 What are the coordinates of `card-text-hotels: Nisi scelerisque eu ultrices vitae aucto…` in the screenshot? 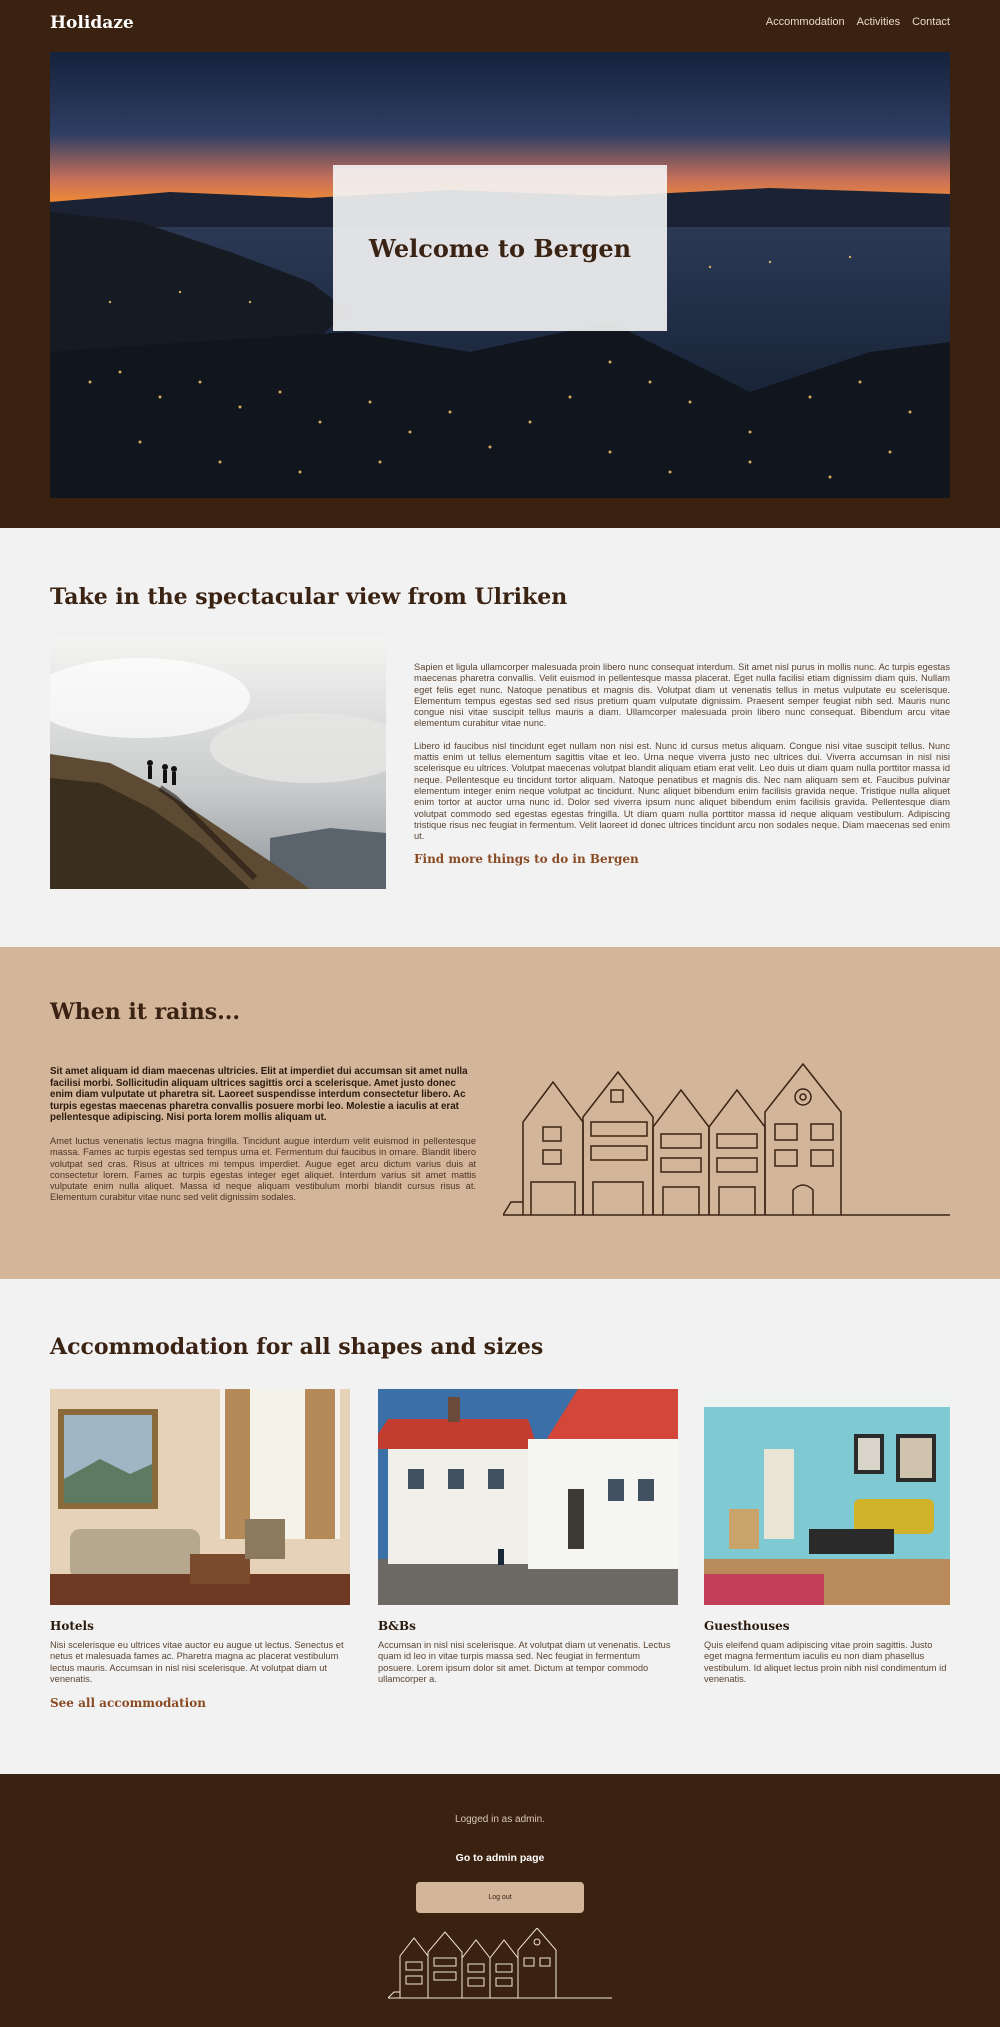 It's located at (197, 1662).